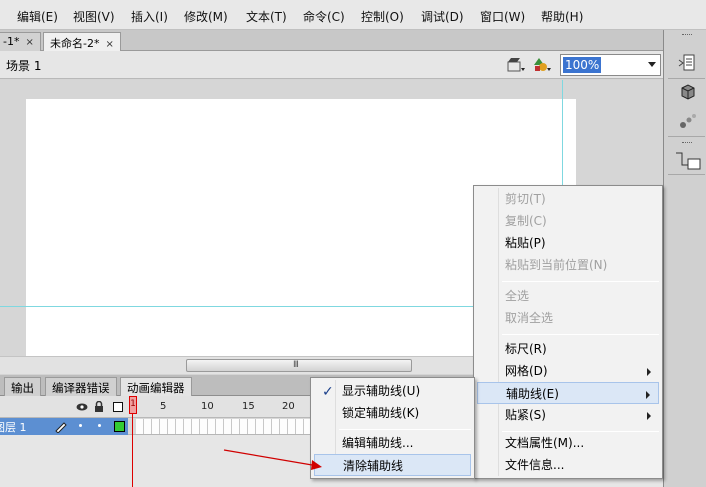  What do you see at coordinates (392, 465) in the screenshot?
I see `menu-item-clear-guides: 清除辅助线` at bounding box center [392, 465].